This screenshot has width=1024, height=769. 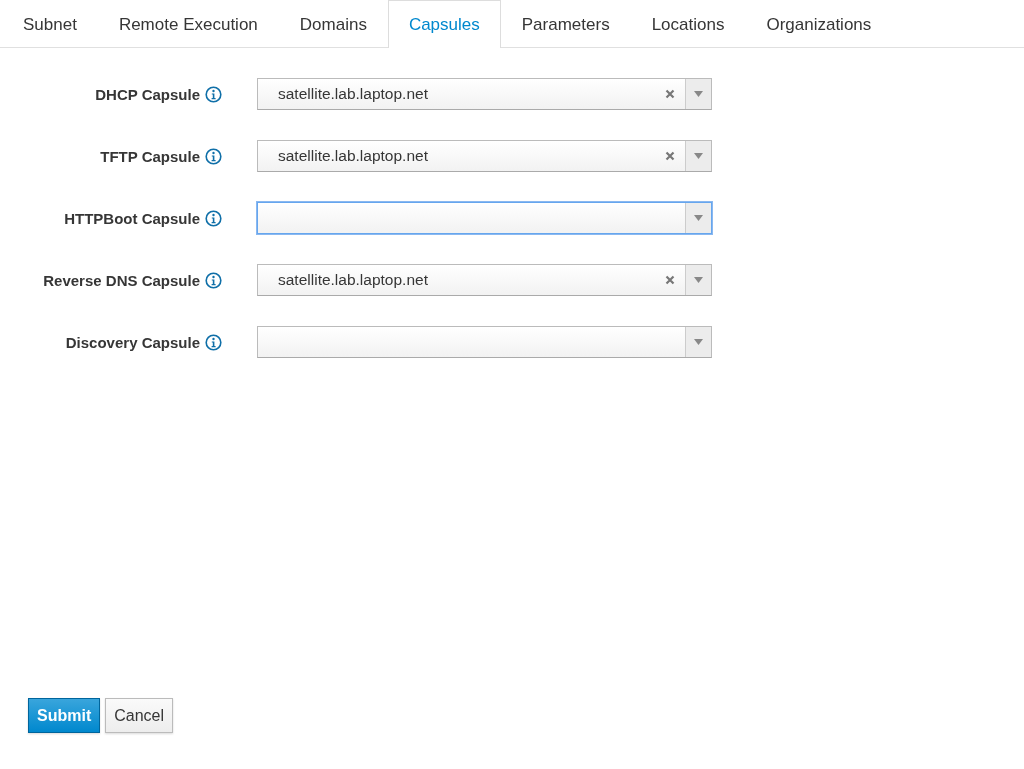 What do you see at coordinates (147, 94) in the screenshot?
I see `field-label: DHCP Capsule` at bounding box center [147, 94].